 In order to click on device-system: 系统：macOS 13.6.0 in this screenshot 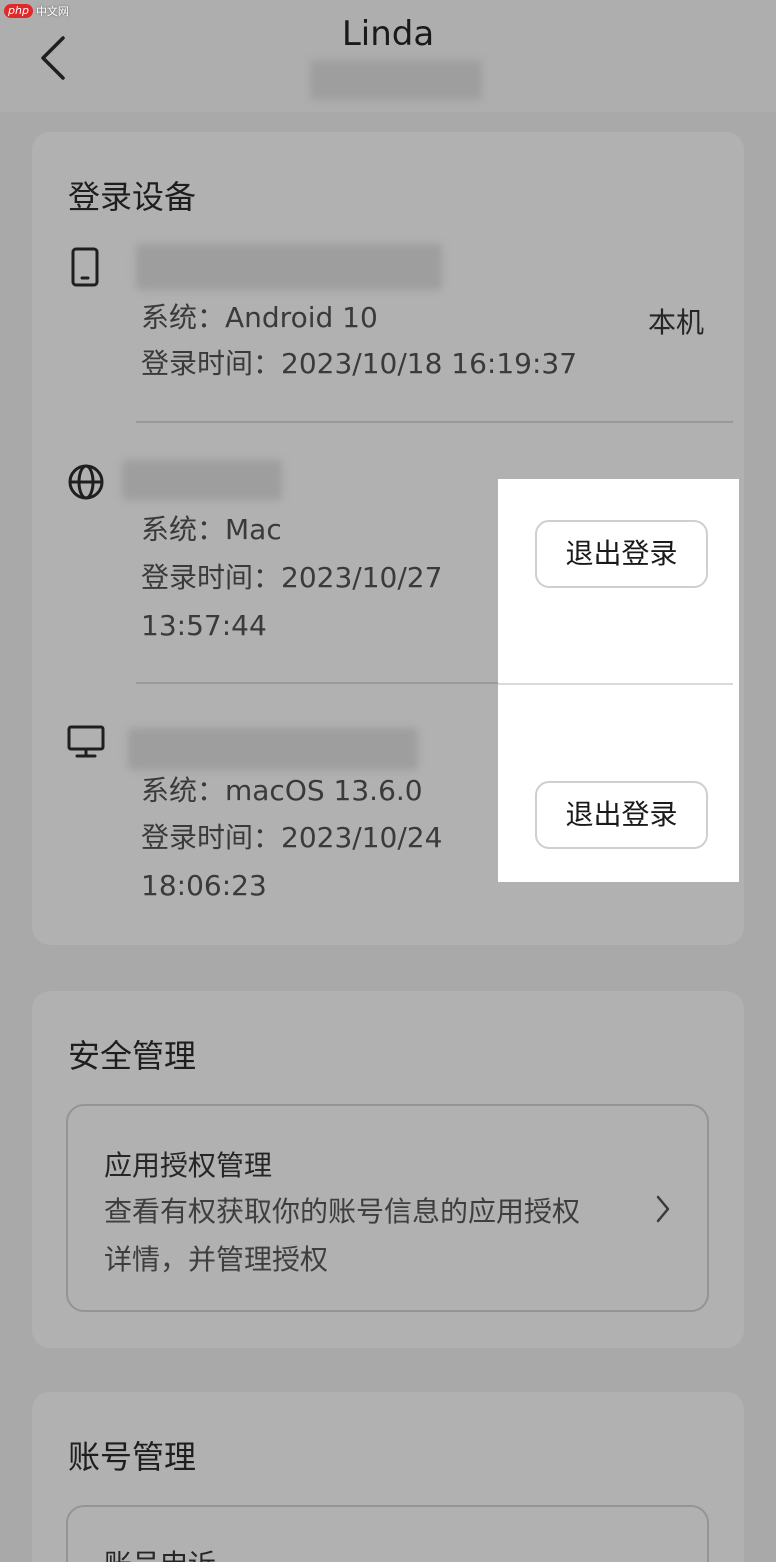, I will do `click(282, 790)`.